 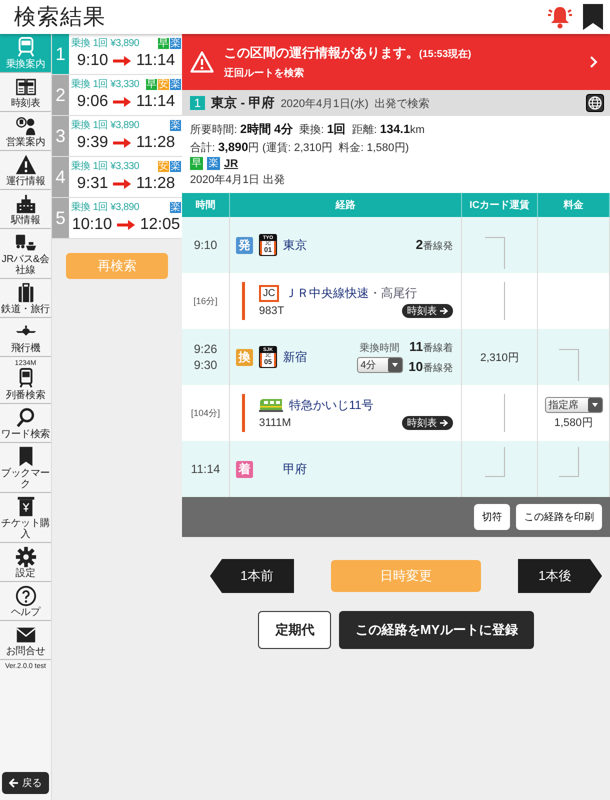 What do you see at coordinates (271, 310) in the screenshot?
I see `train-number: 983T` at bounding box center [271, 310].